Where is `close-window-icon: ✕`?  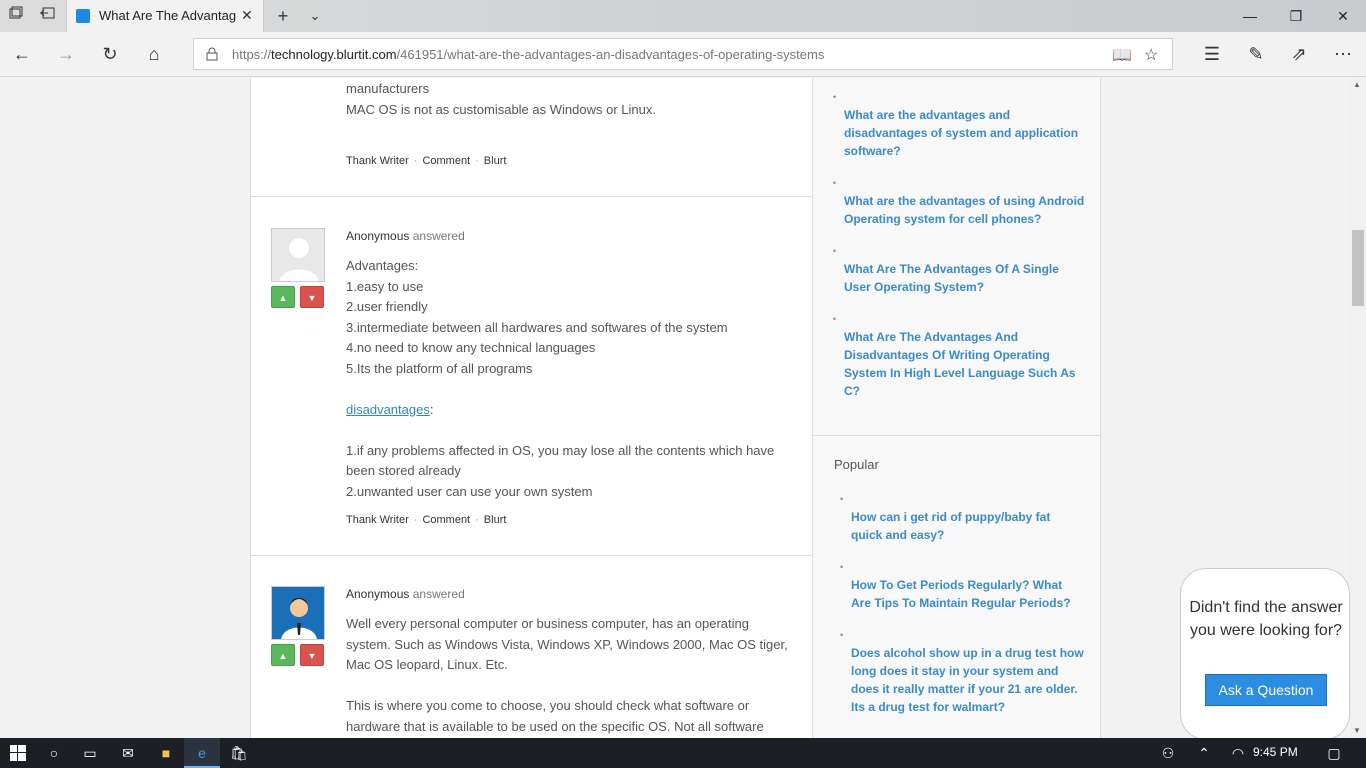 close-window-icon: ✕ is located at coordinates (1343, 16).